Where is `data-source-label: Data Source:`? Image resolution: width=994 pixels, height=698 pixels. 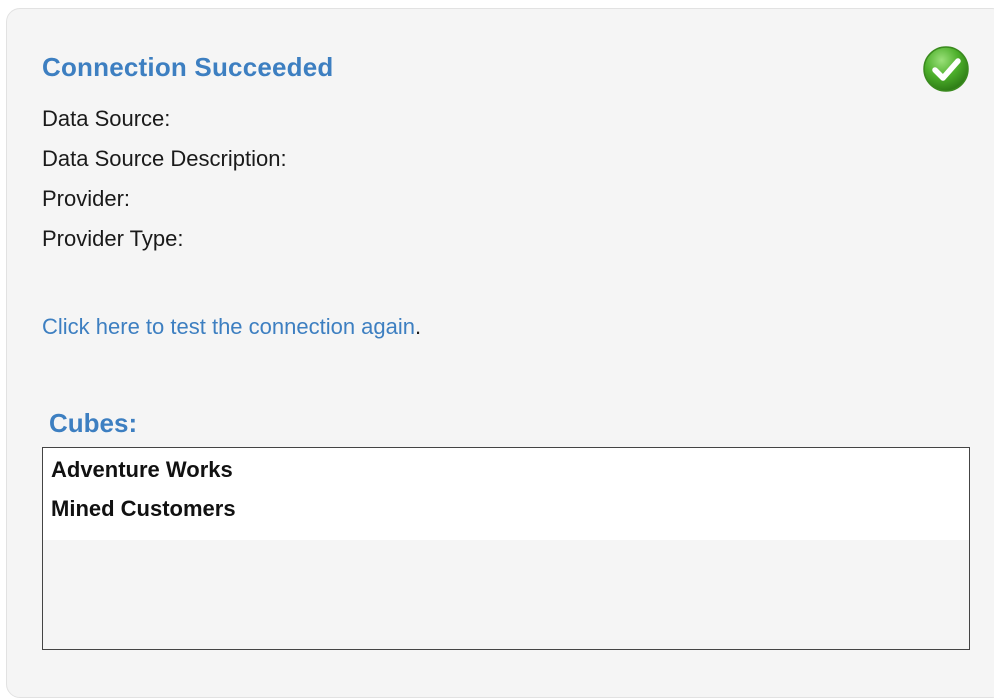
data-source-label: Data Source: is located at coordinates (106, 118).